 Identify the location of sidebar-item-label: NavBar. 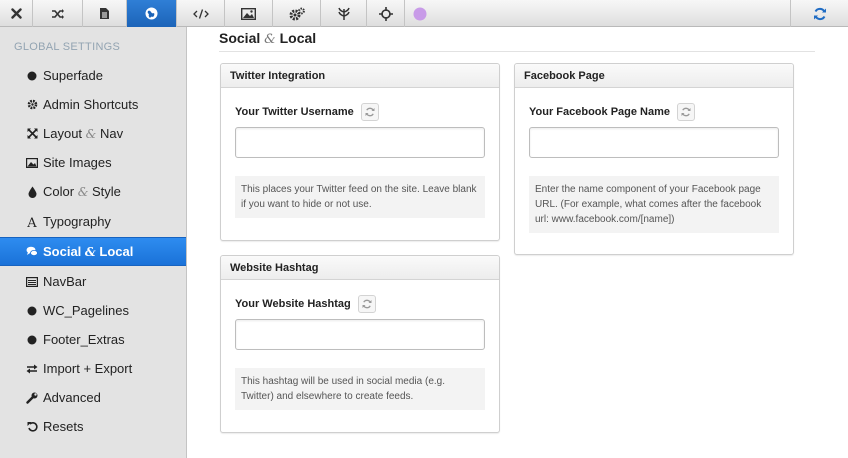
(65, 281).